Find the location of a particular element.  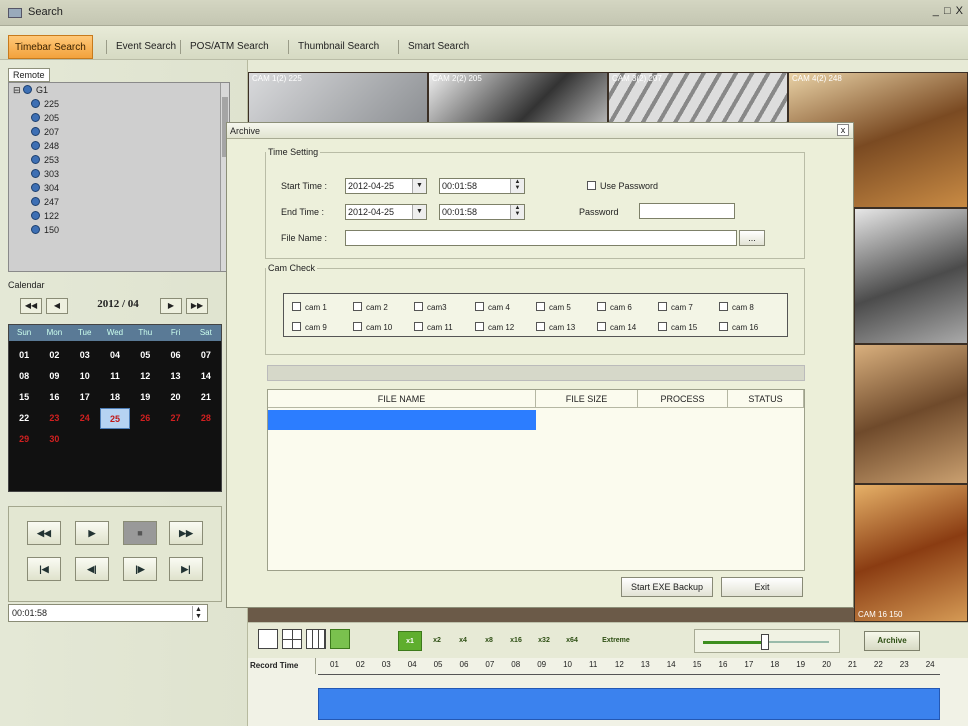

calendar-day: 28 is located at coordinates (206, 418).